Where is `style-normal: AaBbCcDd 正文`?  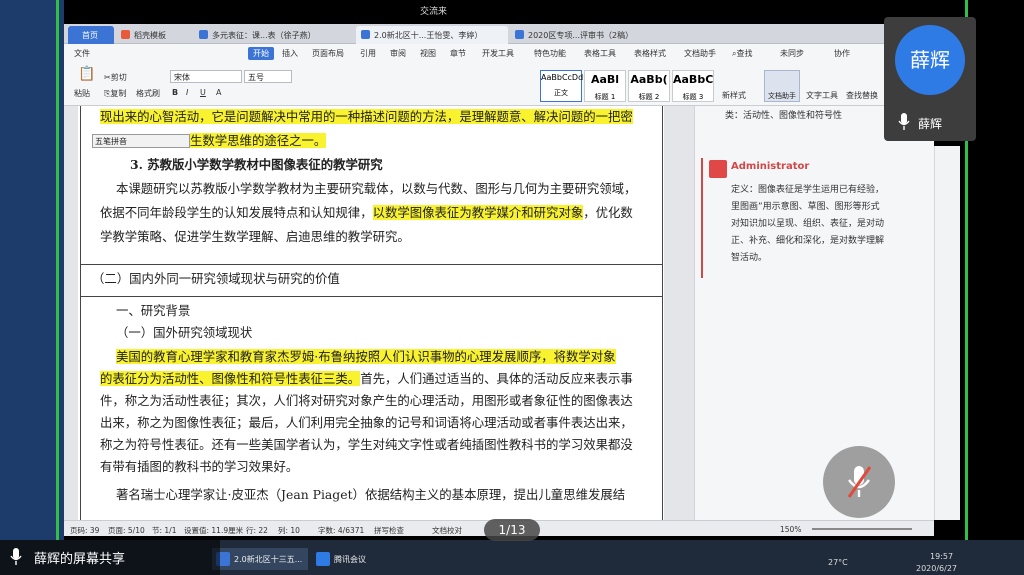
style-normal: AaBbCcDd 正文 is located at coordinates (561, 86).